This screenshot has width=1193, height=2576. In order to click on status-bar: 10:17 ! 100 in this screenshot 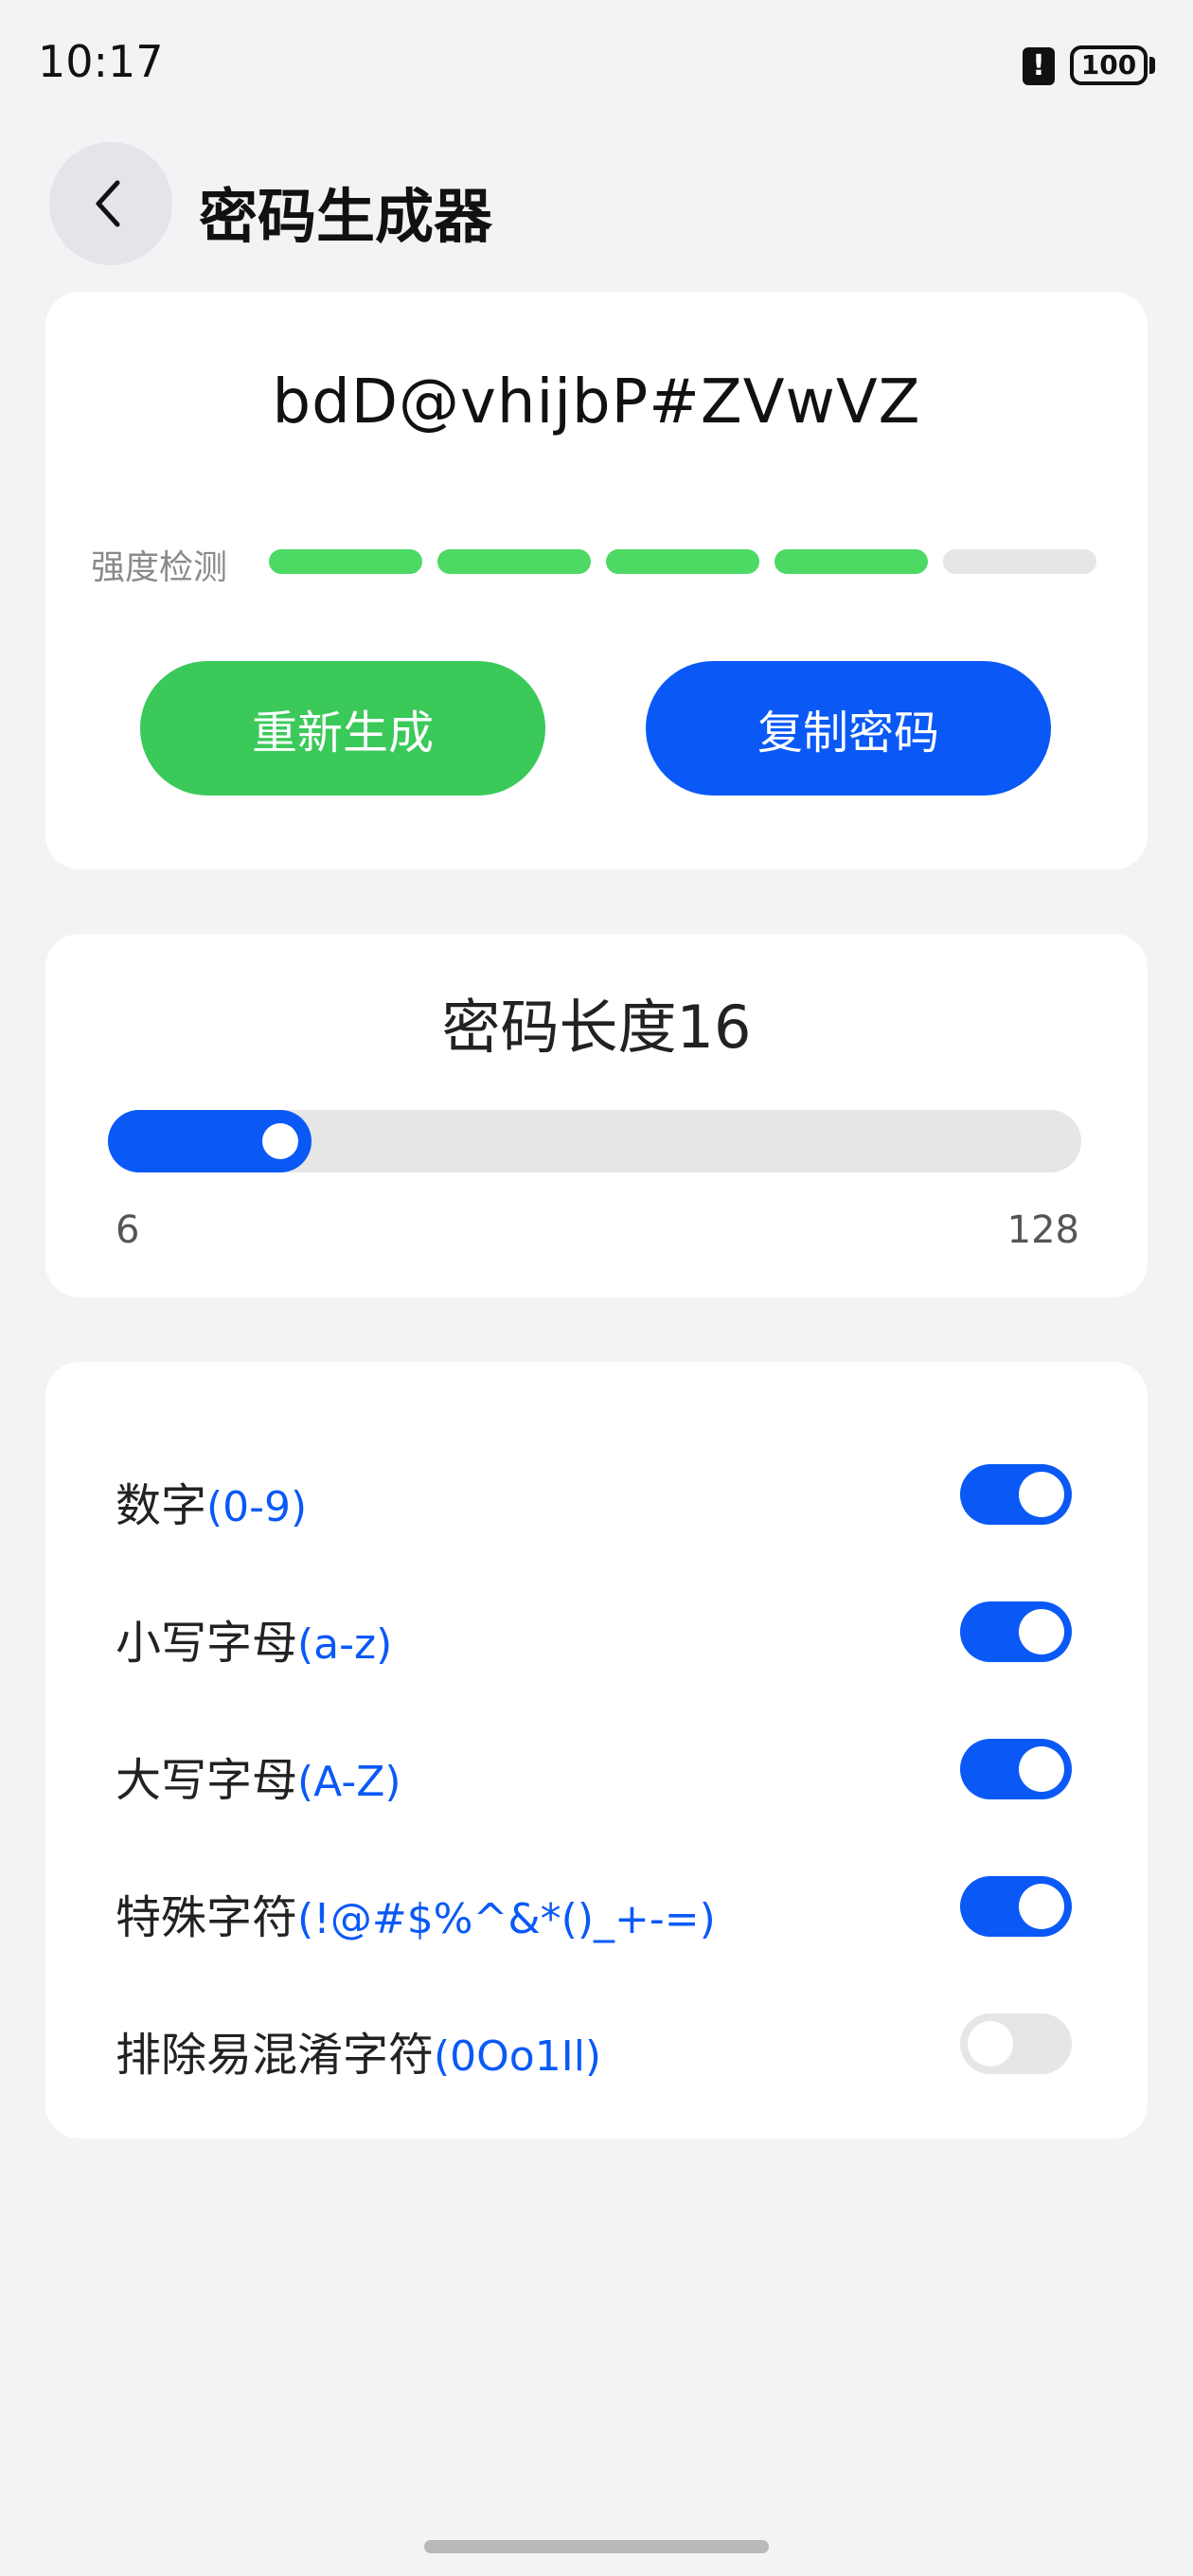, I will do `click(596, 66)`.